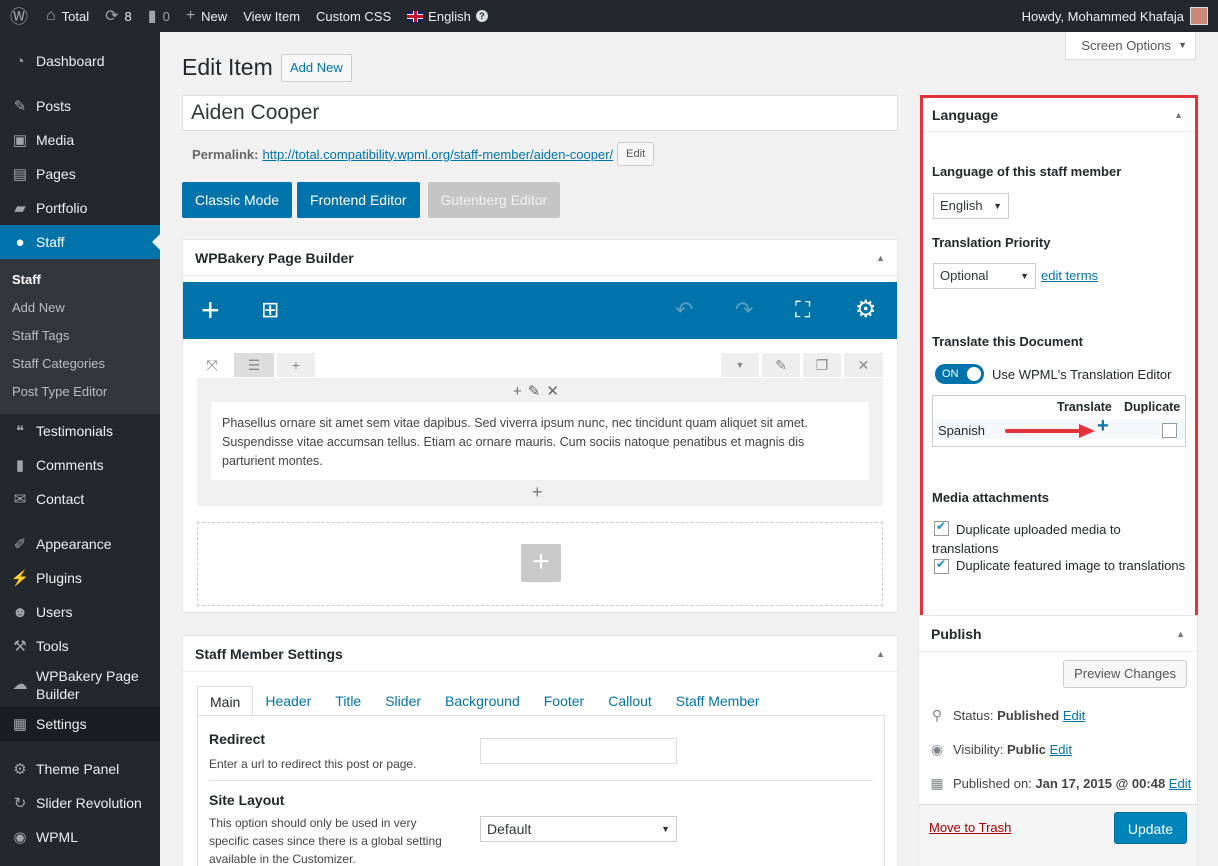  I want to click on sidebar-item-posts: ✎ Posts, so click(80, 106).